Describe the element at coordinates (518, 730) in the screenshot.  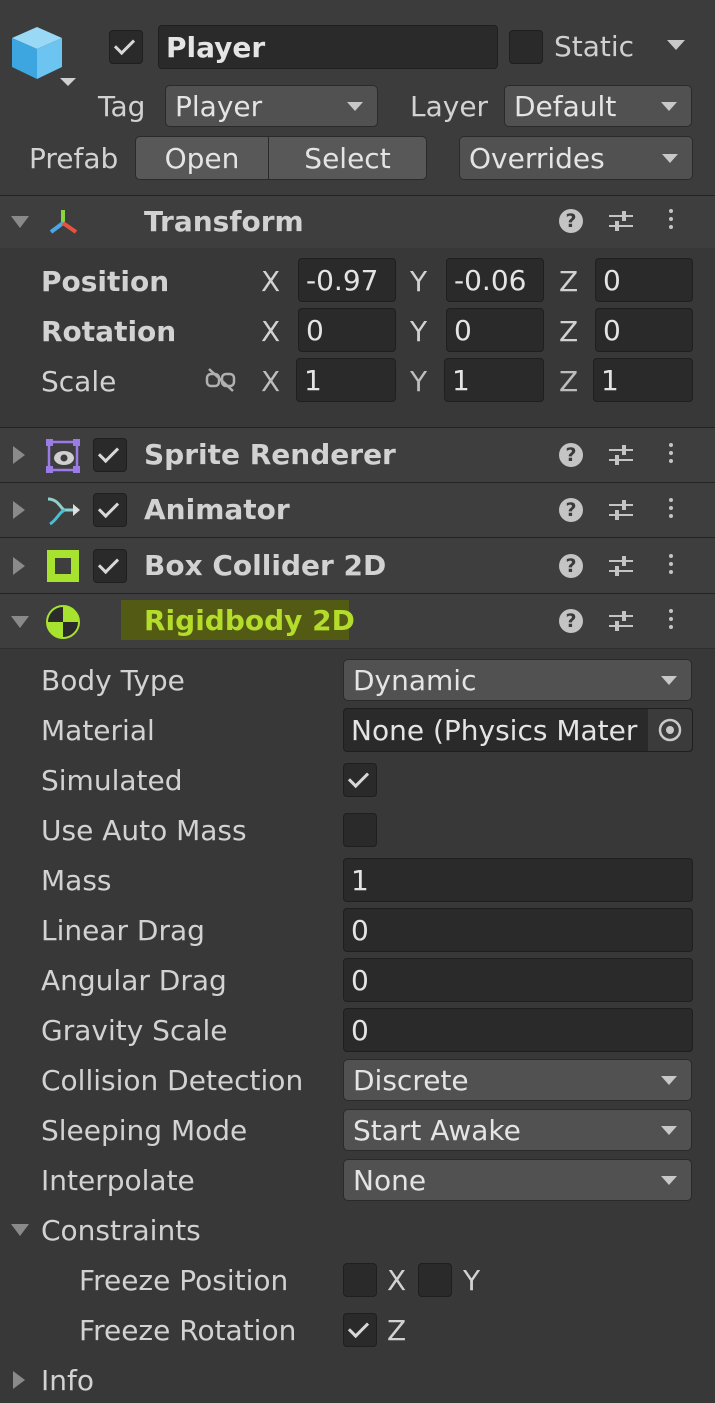
I see `material-field: None (Physics Mater` at that location.